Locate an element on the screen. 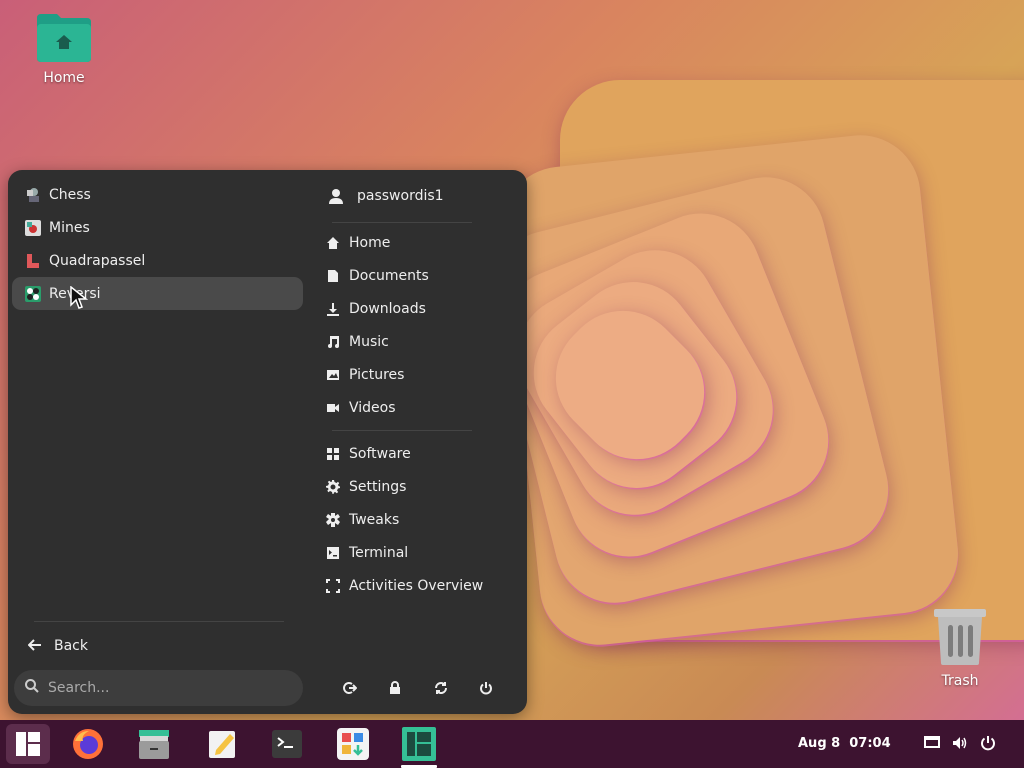 The height and width of the screenshot is (768, 1024). screen-icon is located at coordinates (932, 743).